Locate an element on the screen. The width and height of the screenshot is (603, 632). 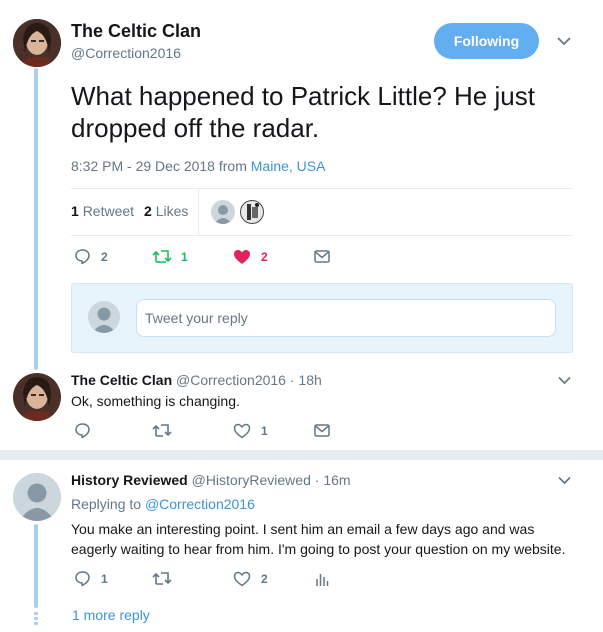
section-separator is located at coordinates (301, 455).